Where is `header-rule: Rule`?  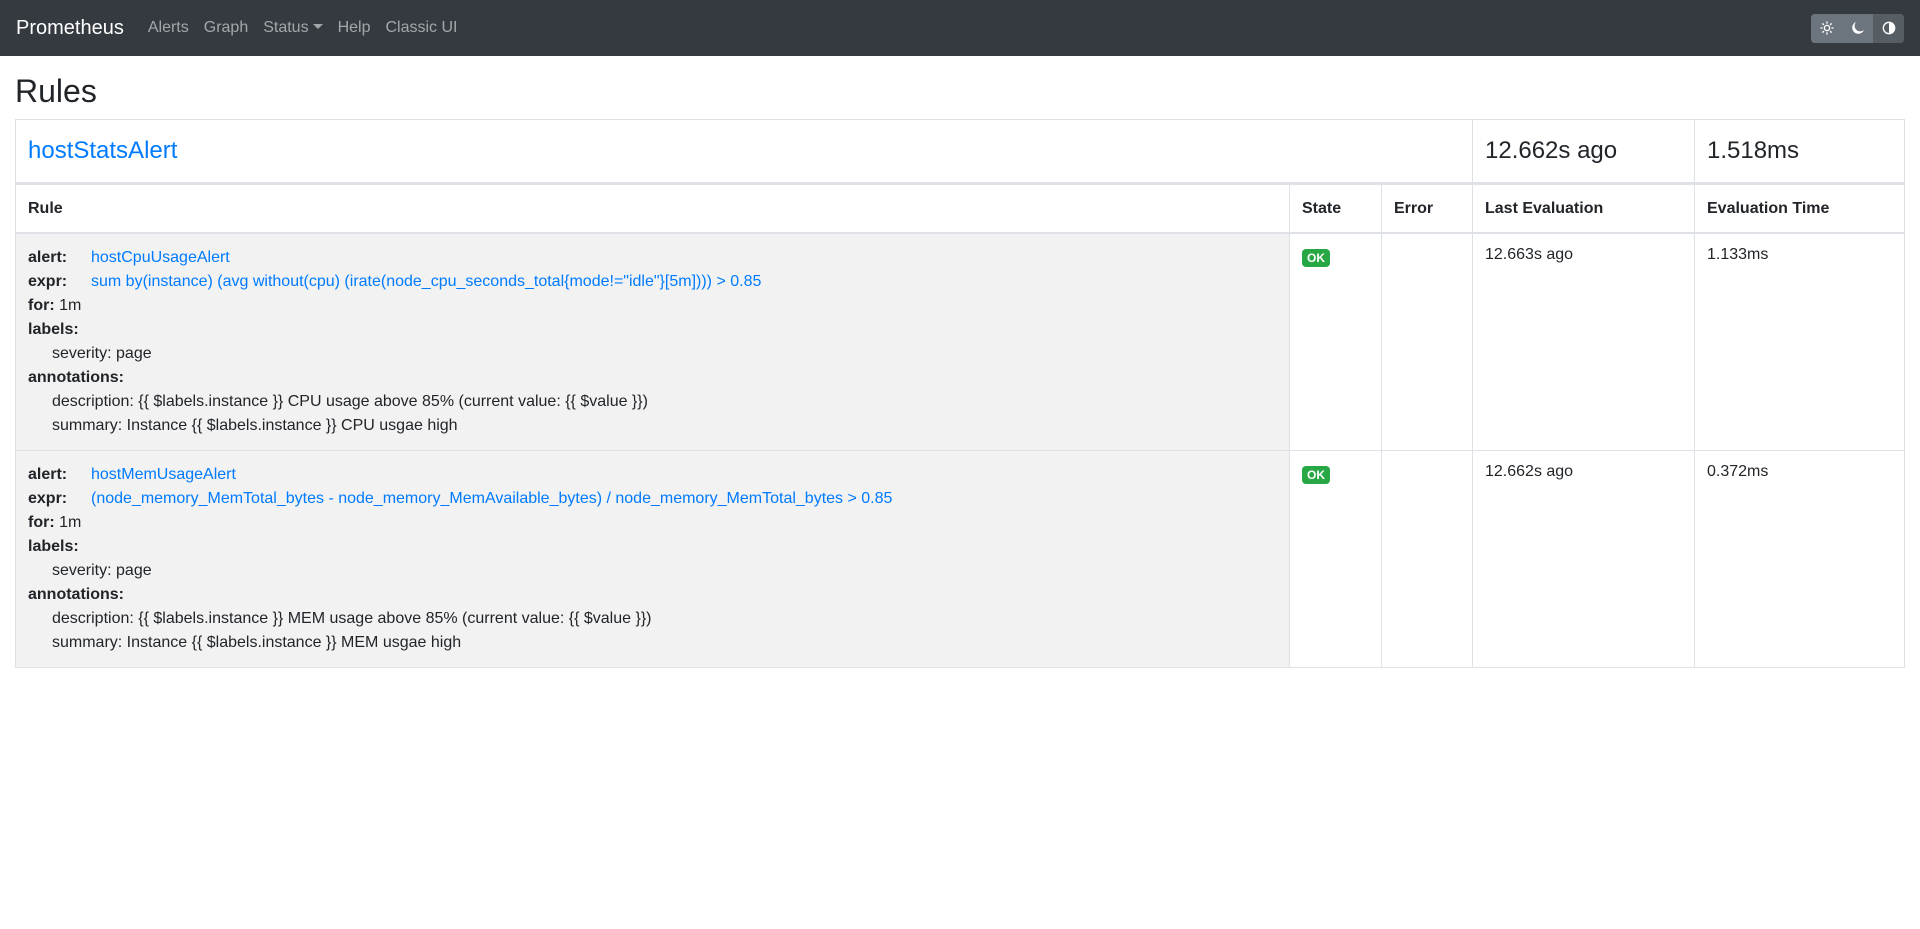 header-rule: Rule is located at coordinates (652, 209).